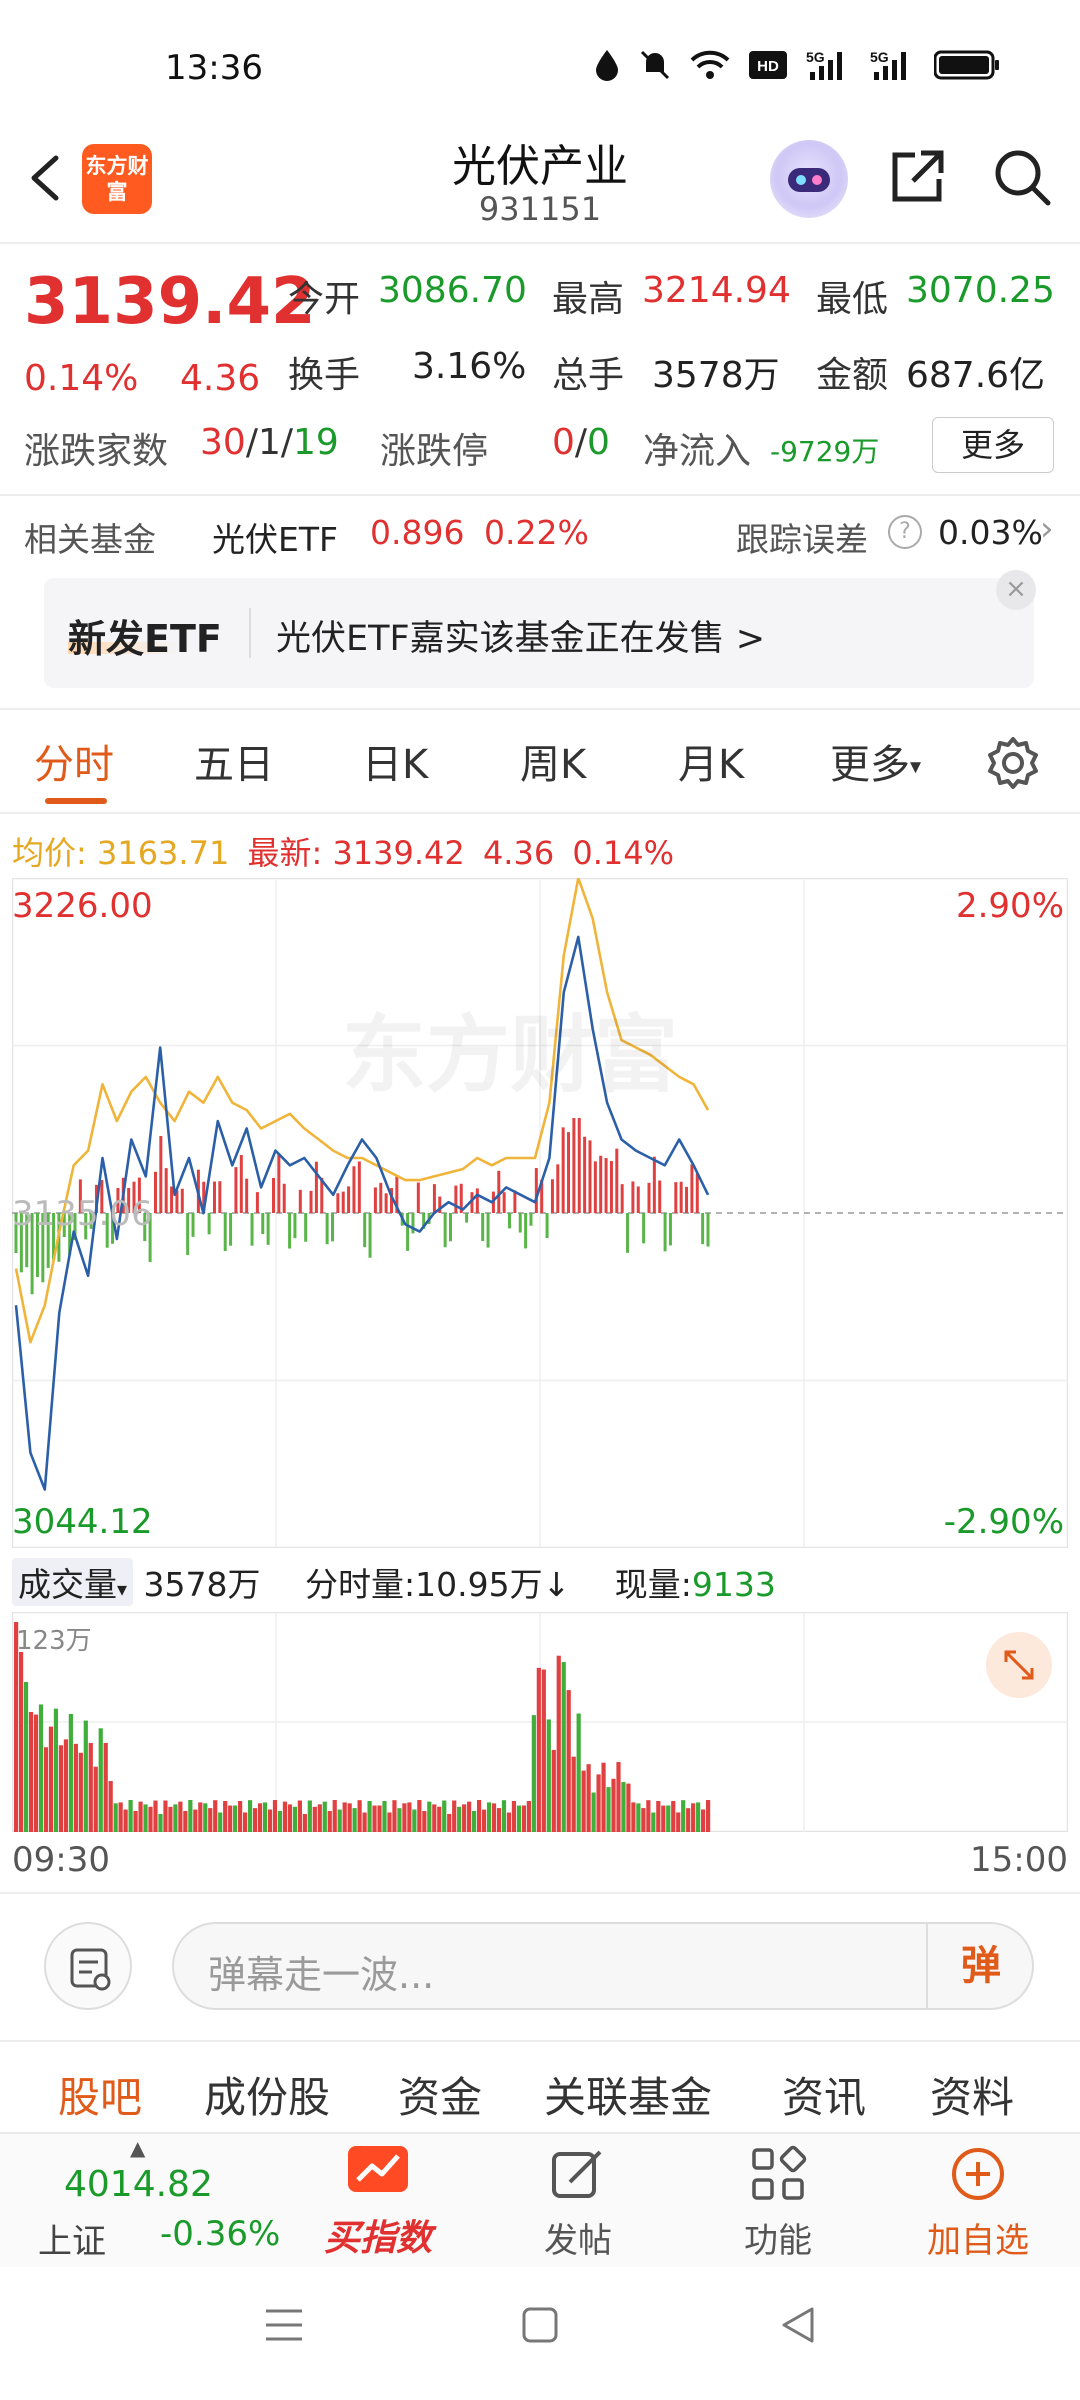 The image size is (1080, 2400). I want to click on tab-weekly-k: 周K, so click(553, 761).